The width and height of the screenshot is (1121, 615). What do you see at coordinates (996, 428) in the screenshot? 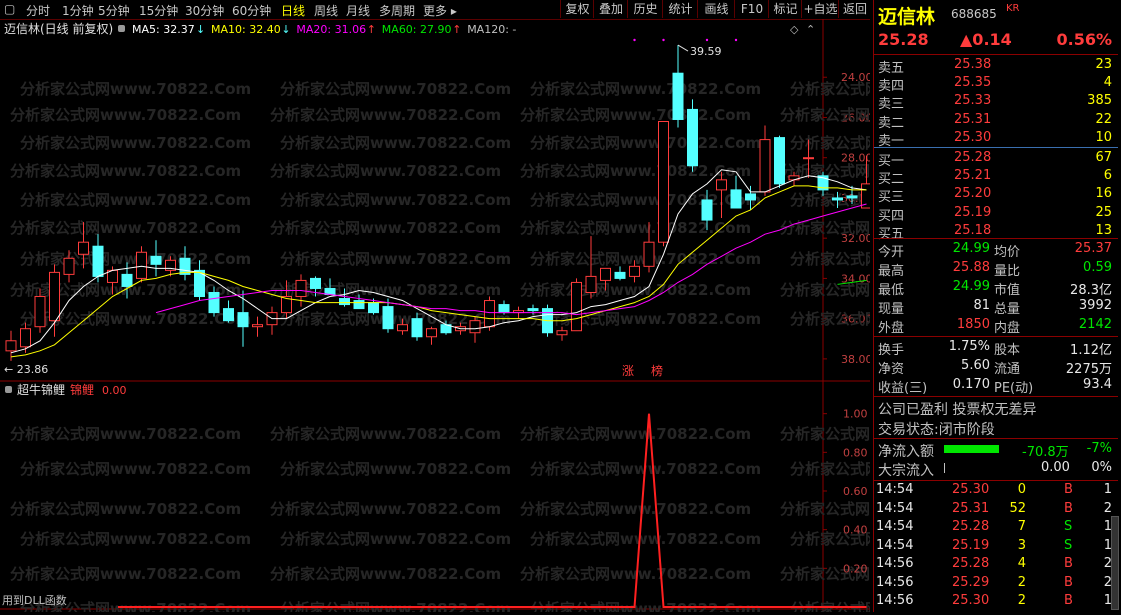
I see `trading-status: 交易状态:闭市阶段` at bounding box center [996, 428].